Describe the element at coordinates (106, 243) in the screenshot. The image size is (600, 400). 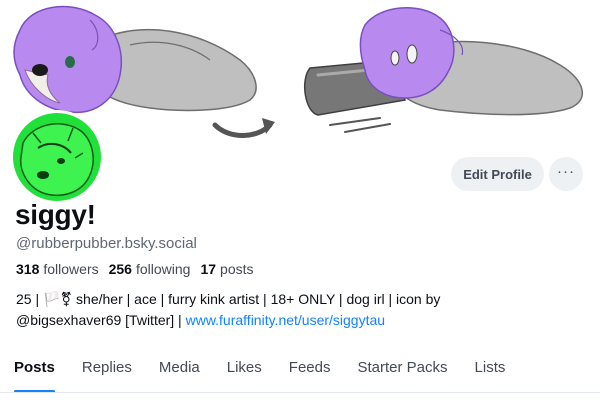
I see `profile-handle: @rubberpubber.bsky.social` at that location.